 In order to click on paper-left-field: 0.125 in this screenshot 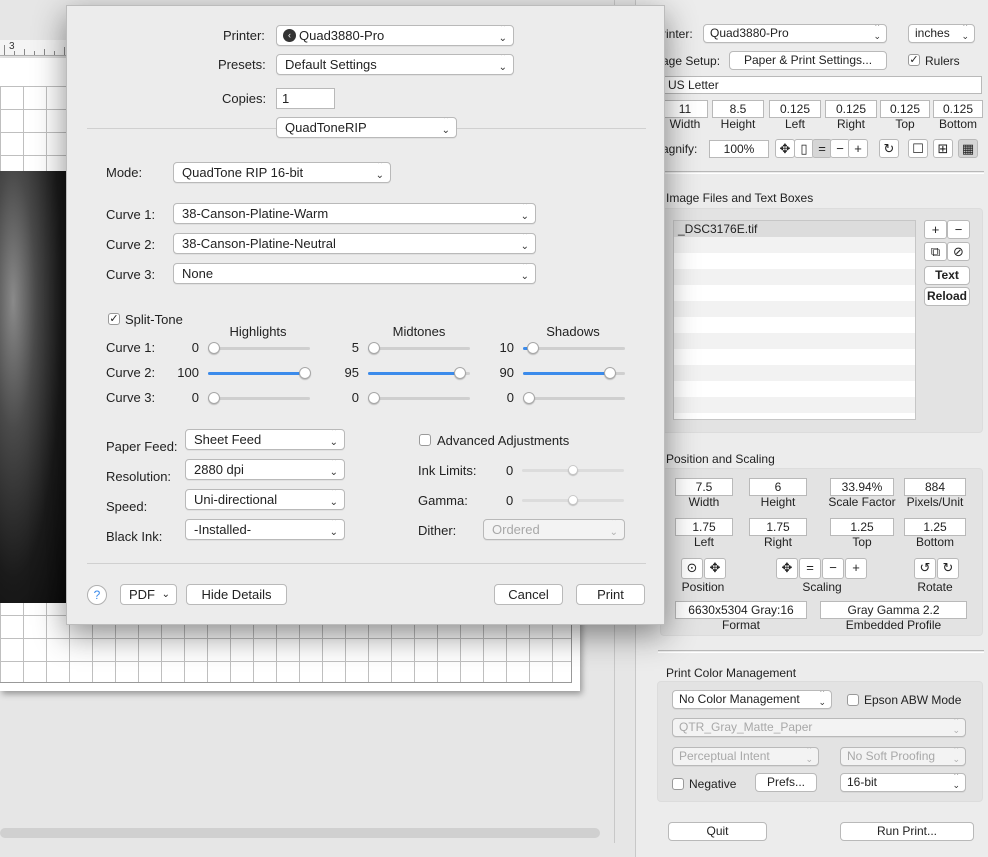, I will do `click(795, 109)`.